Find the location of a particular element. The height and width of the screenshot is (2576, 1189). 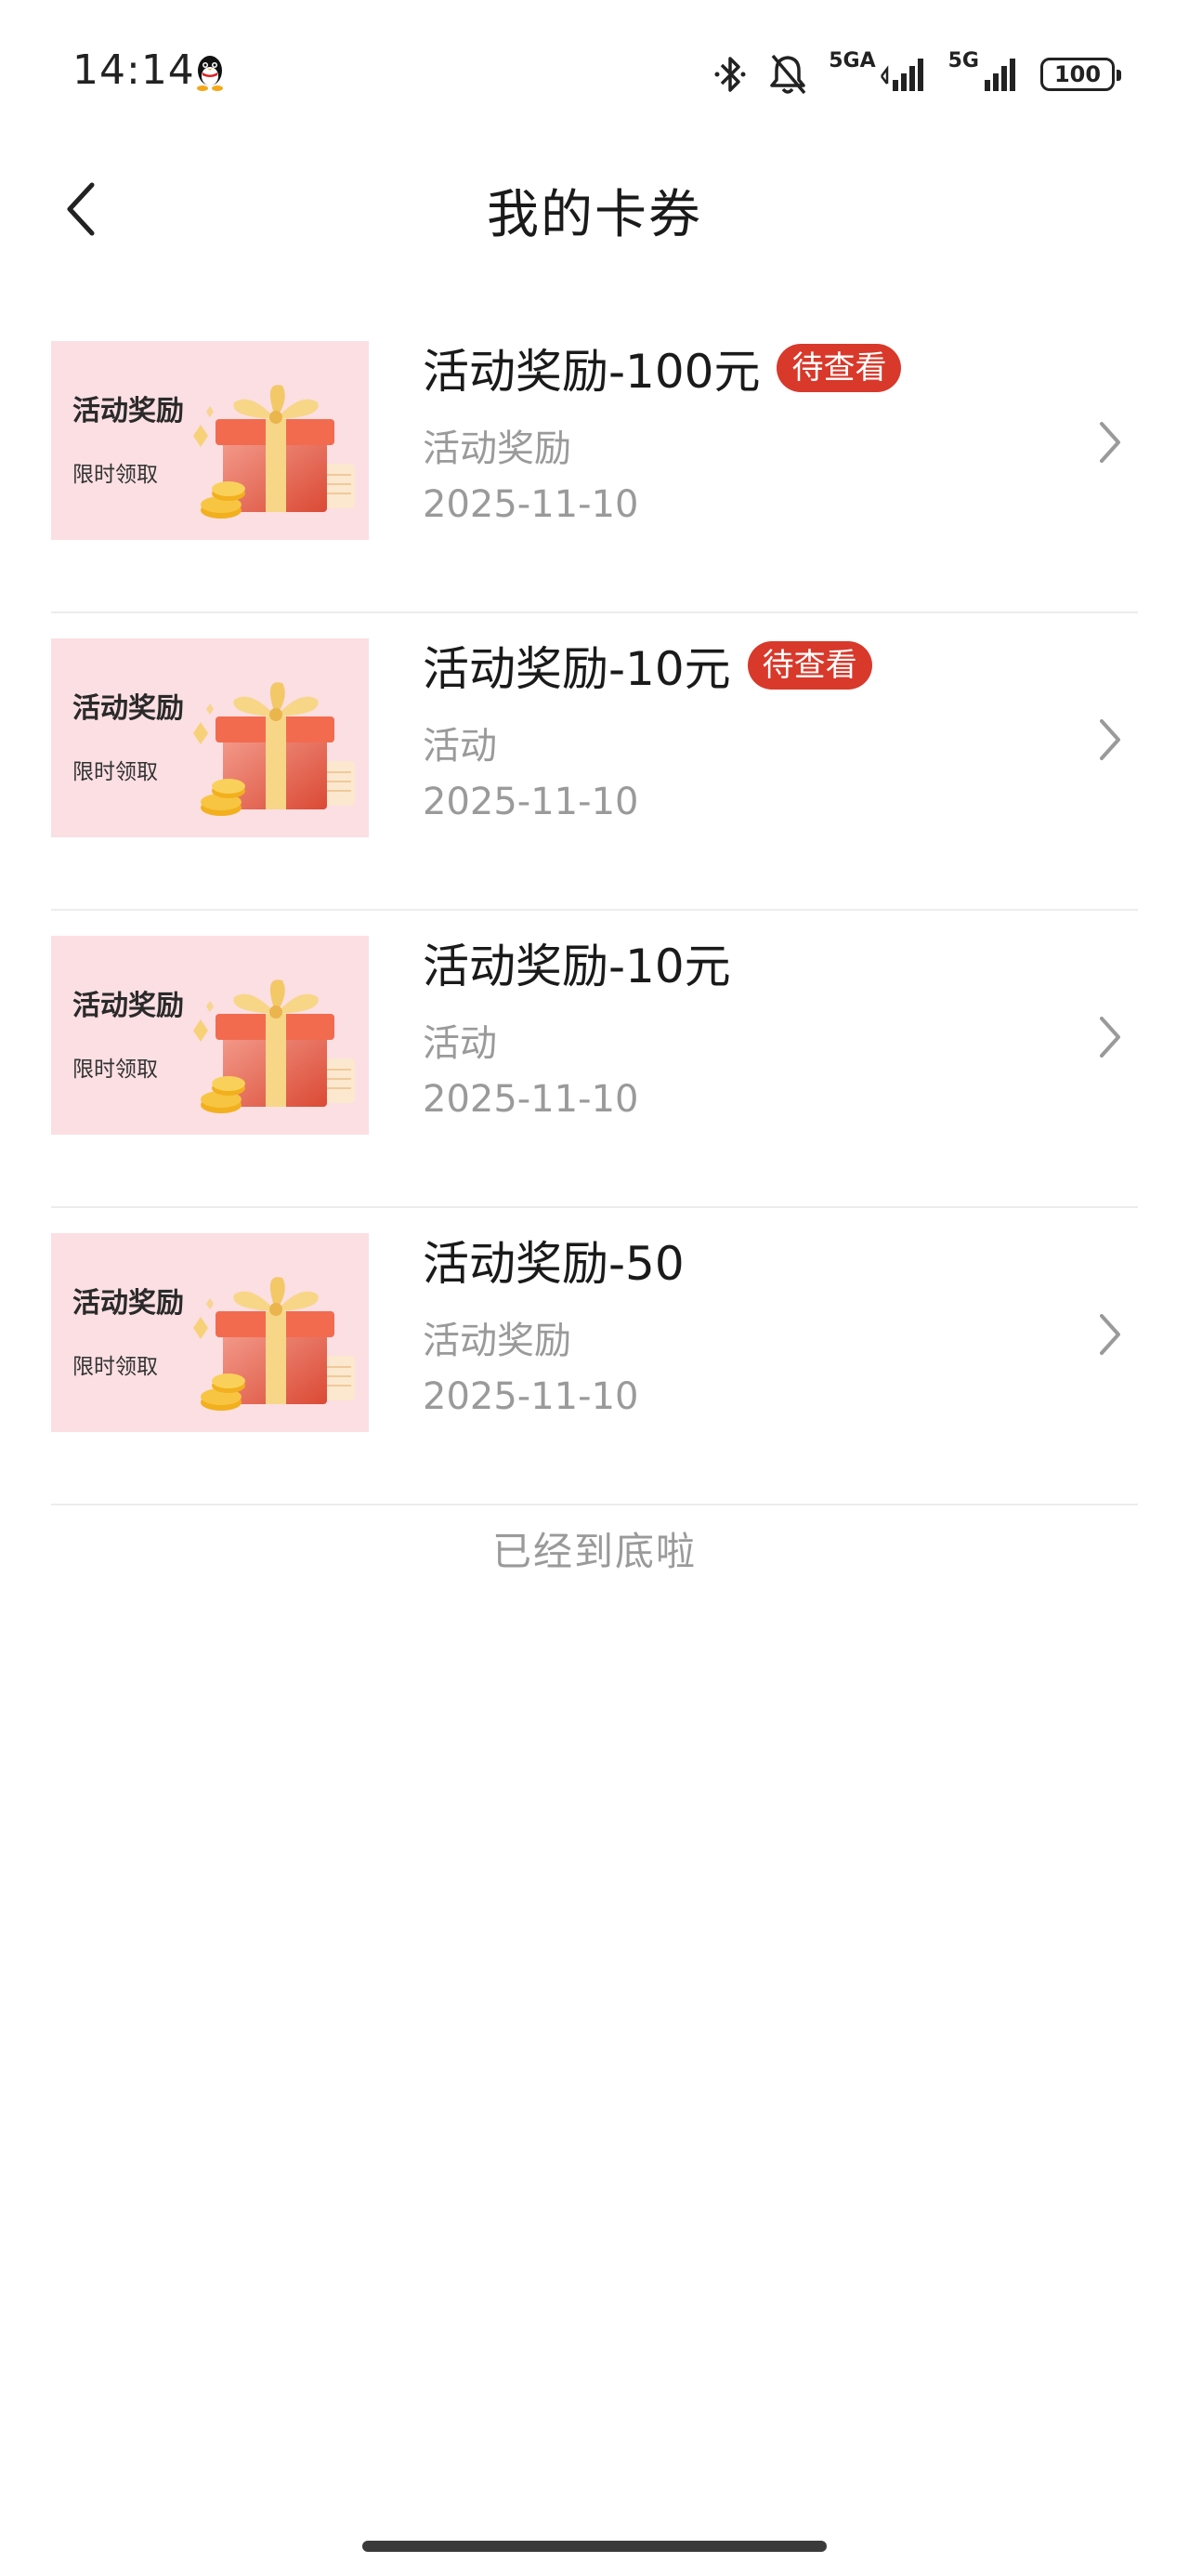

qq-icon is located at coordinates (210, 72).